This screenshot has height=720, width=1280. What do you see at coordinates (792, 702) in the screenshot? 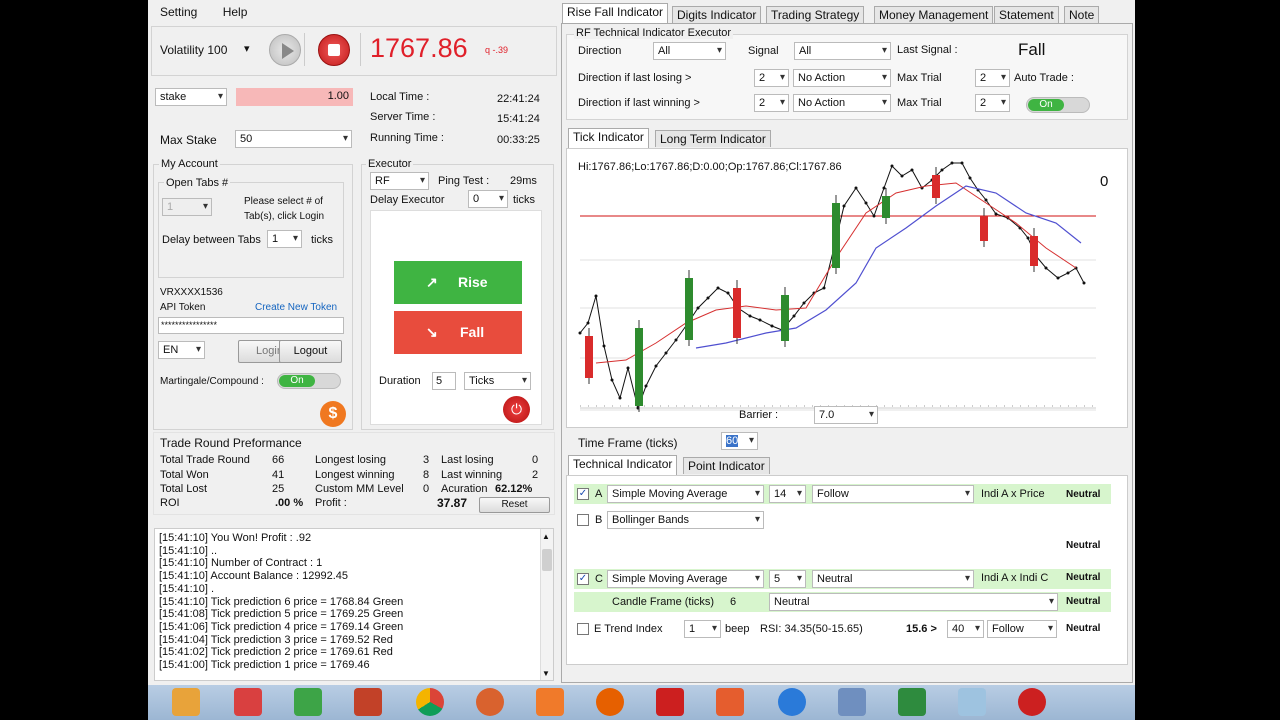
I see `internet-explorer-icon` at bounding box center [792, 702].